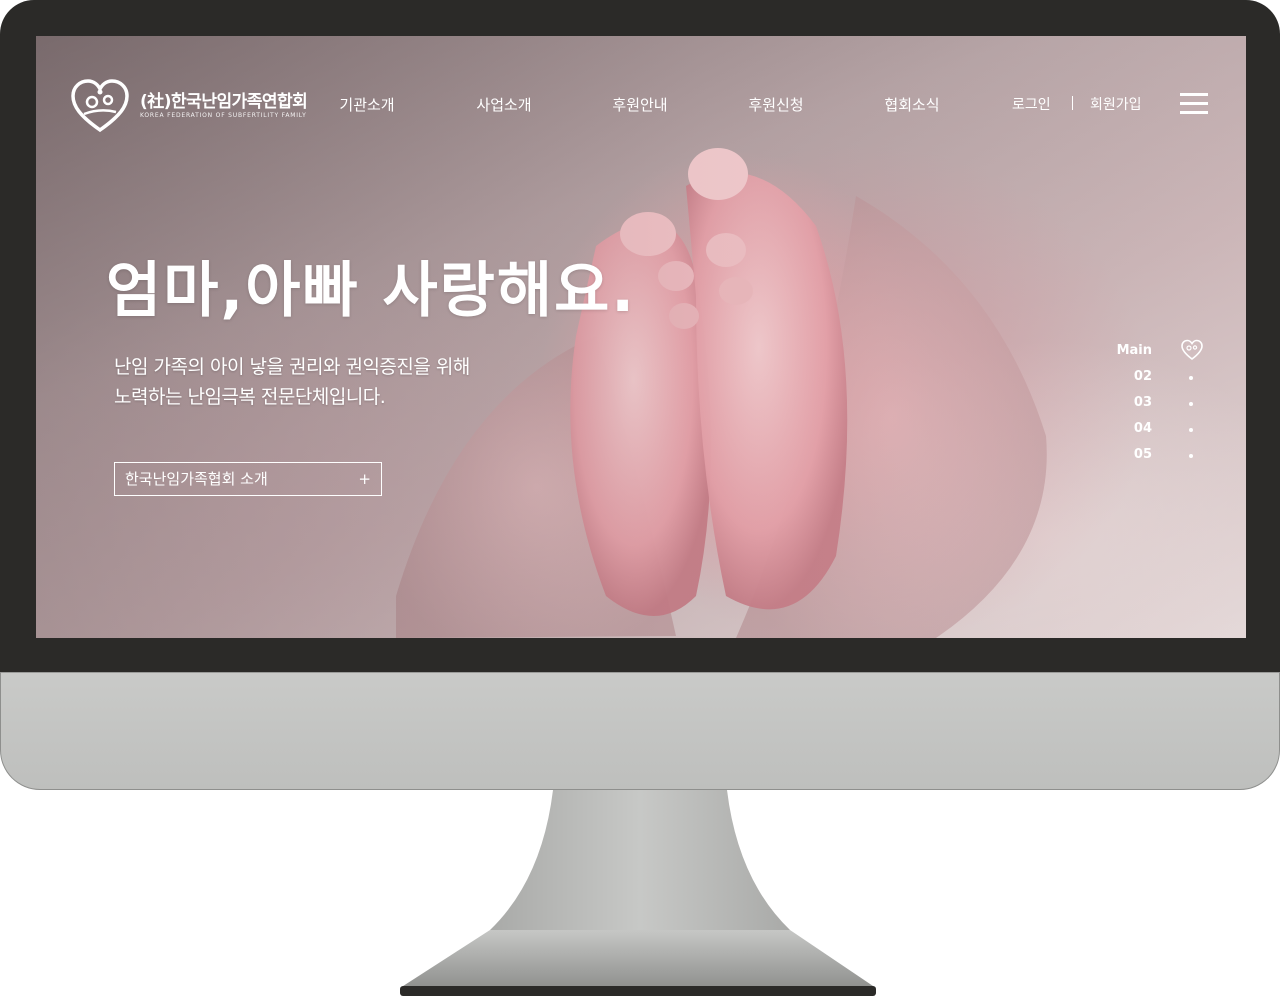  I want to click on pager-item-05: 05, so click(1161, 457).